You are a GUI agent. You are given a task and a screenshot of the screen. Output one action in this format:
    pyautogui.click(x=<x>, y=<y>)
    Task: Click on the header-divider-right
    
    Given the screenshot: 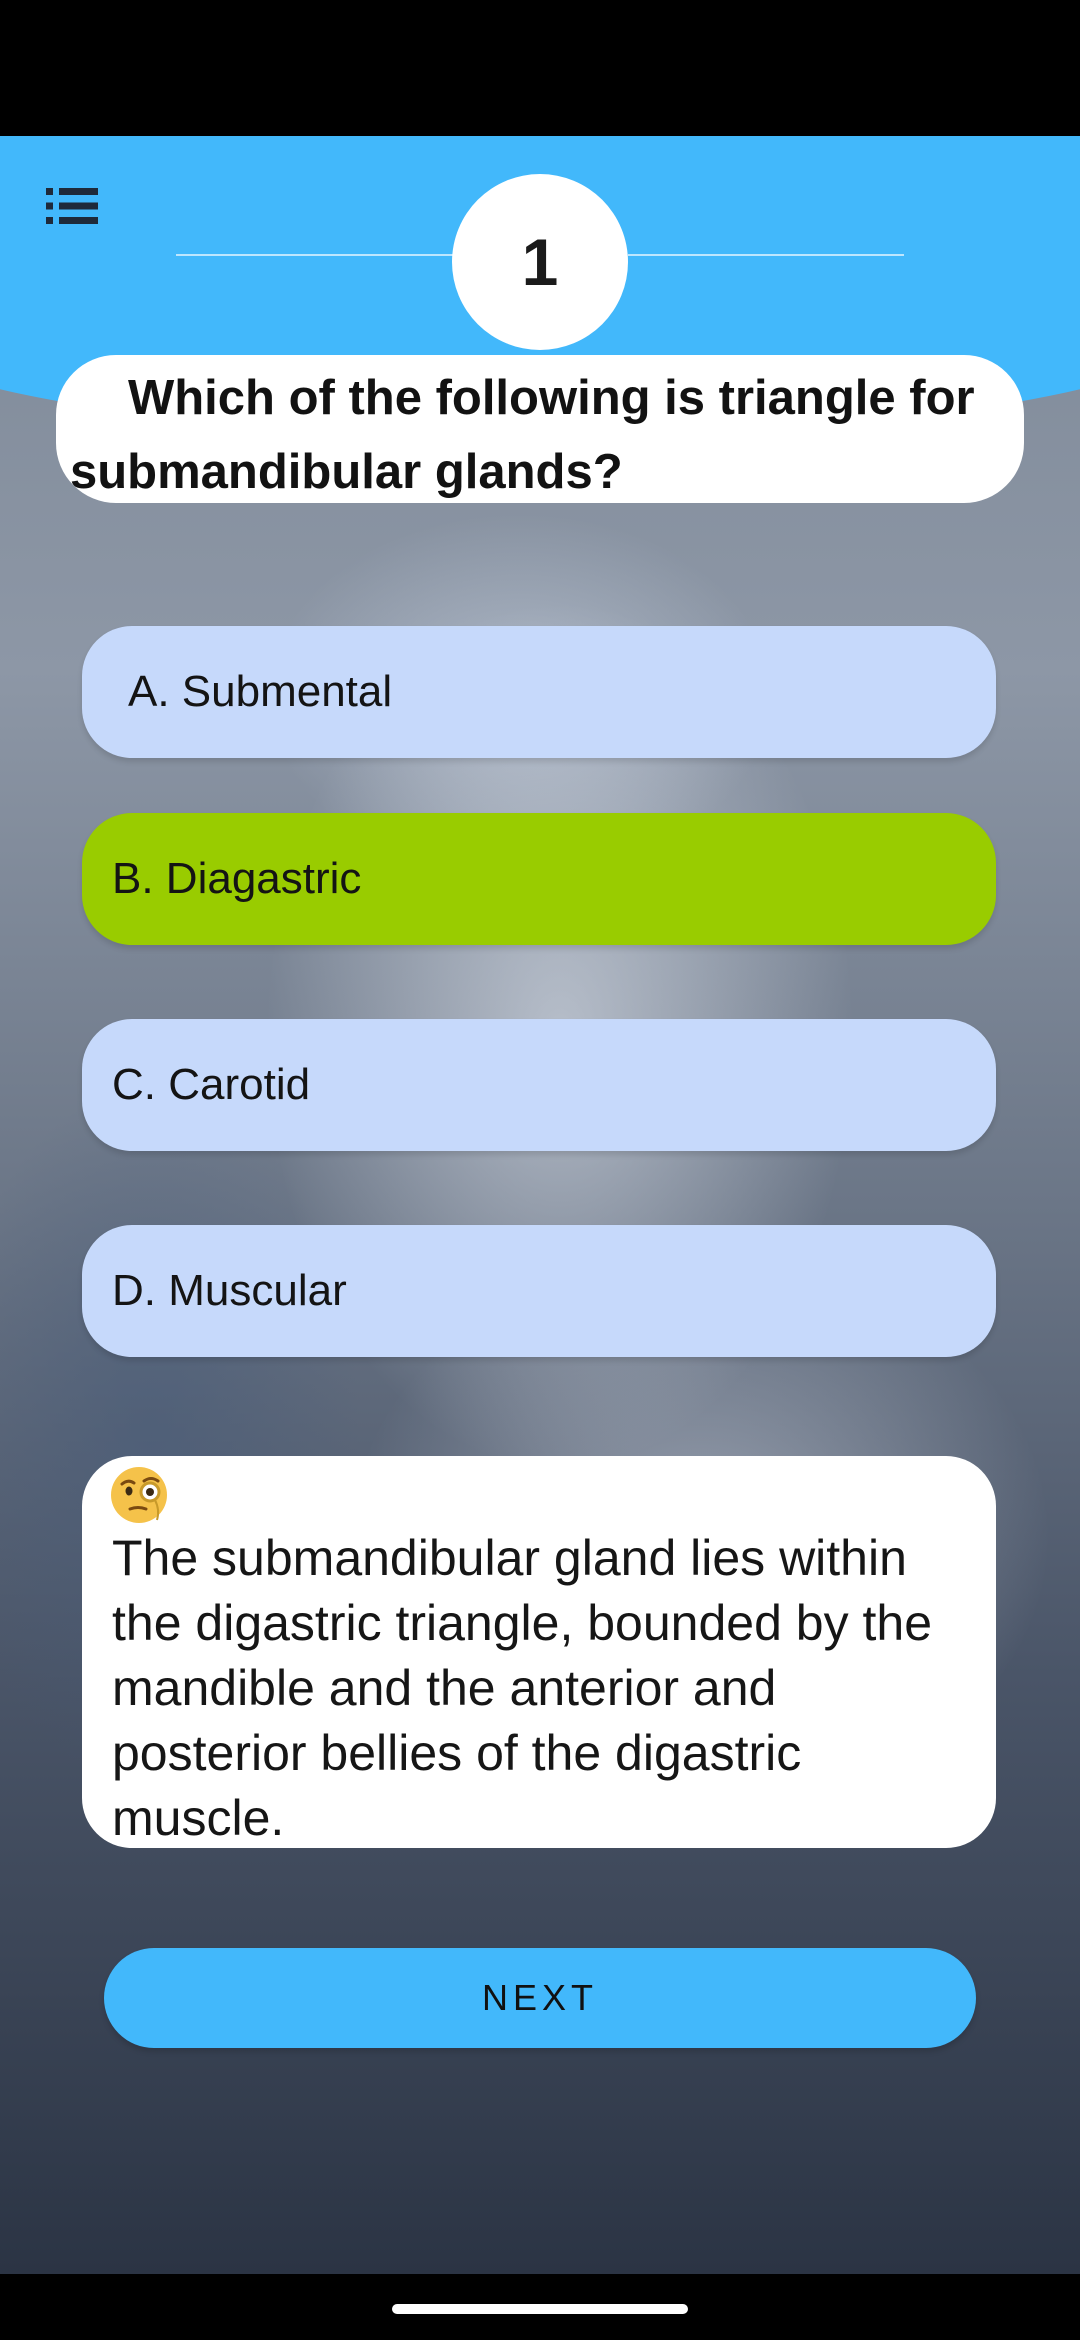 What is the action you would take?
    pyautogui.click(x=766, y=255)
    